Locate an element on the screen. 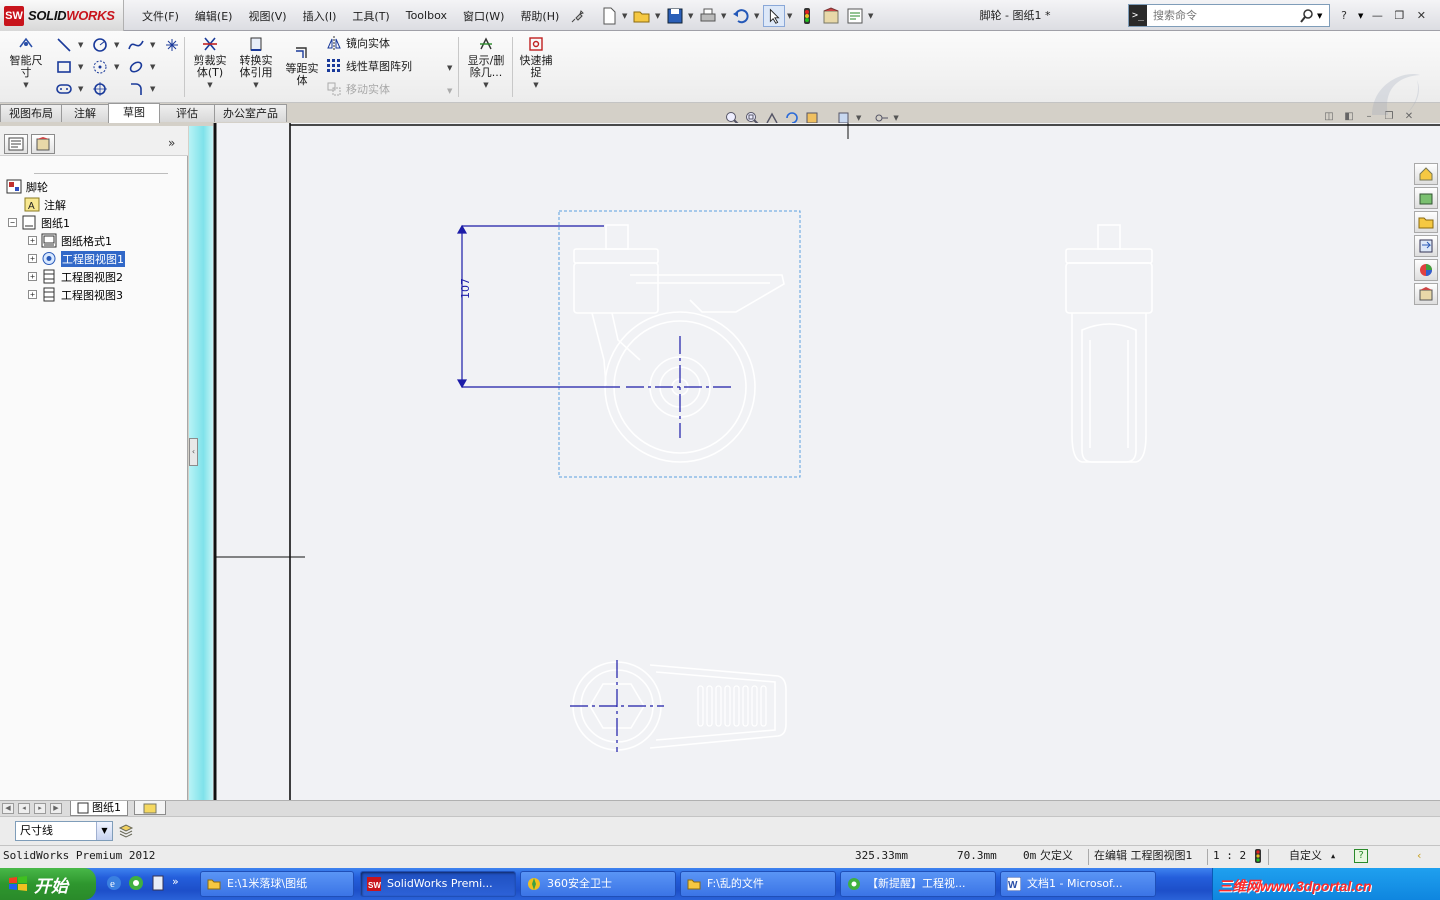  tab-sketch: 草图 is located at coordinates (134, 113).